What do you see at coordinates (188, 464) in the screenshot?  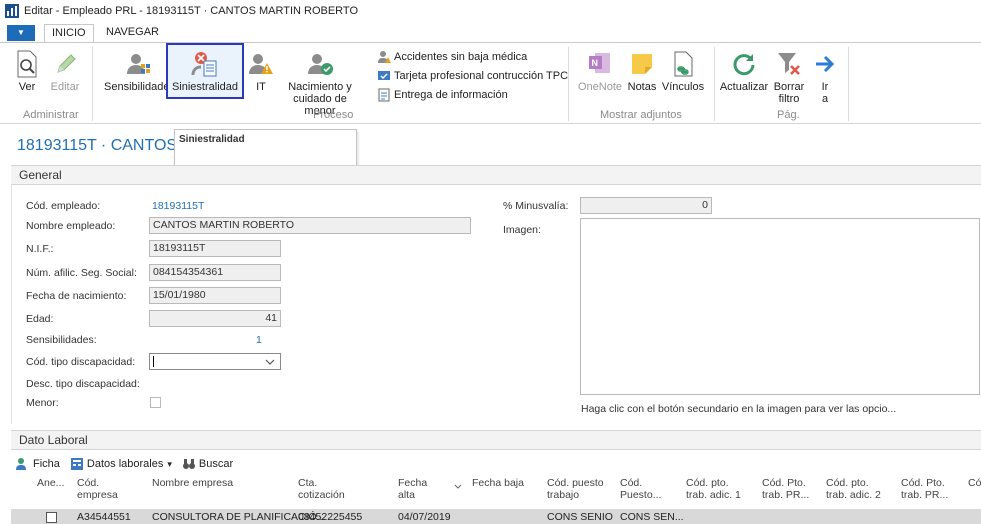 I see `binoculars-icon` at bounding box center [188, 464].